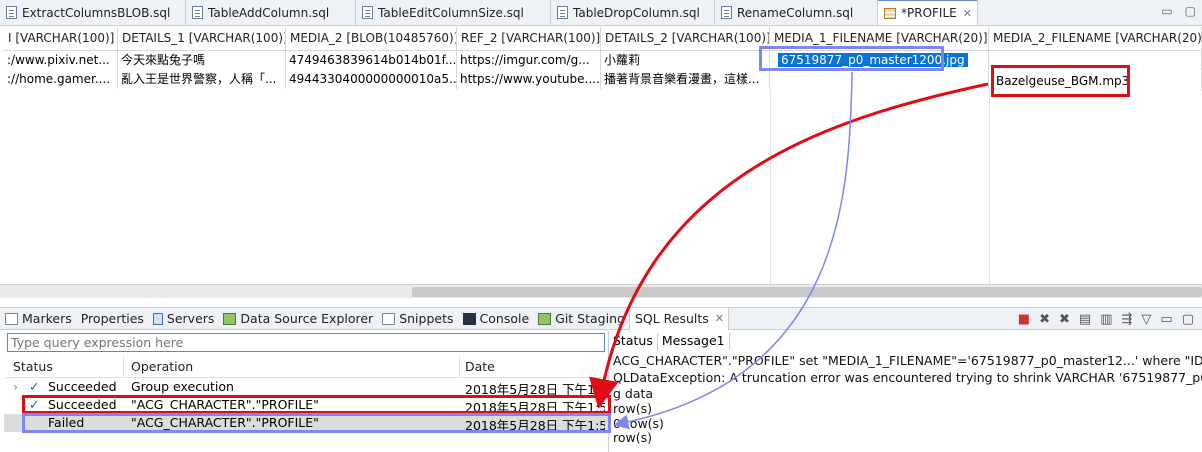 The image size is (1202, 452). Describe the element at coordinates (1064, 319) in the screenshot. I see `remove-all-results-icon: ✖` at that location.